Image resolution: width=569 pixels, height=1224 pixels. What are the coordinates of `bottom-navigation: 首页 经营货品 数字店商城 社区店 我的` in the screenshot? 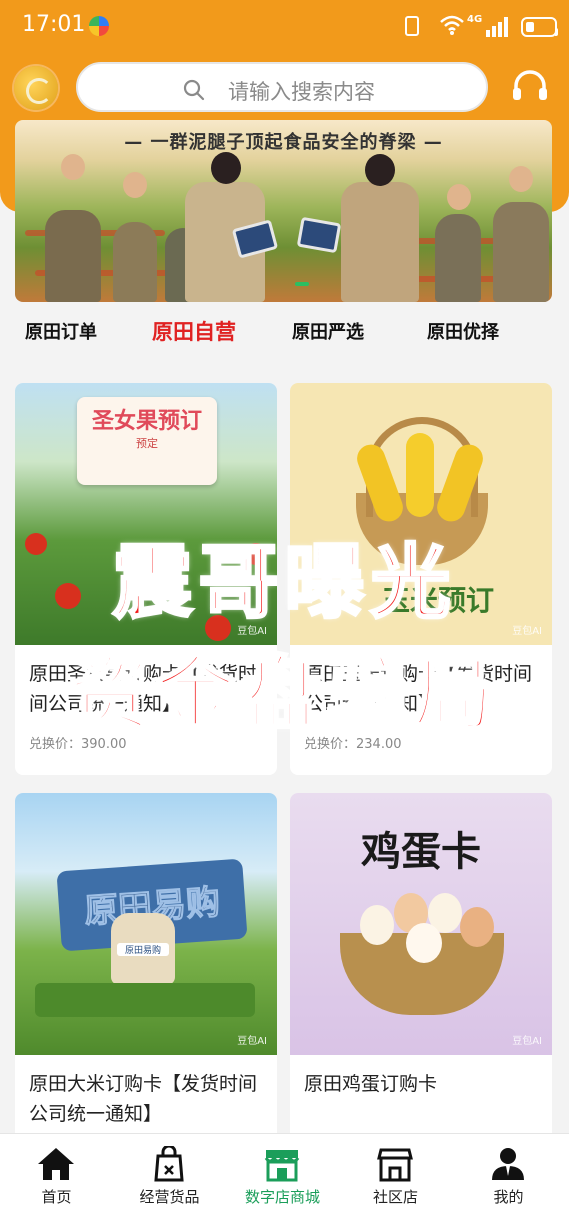 It's located at (284, 1178).